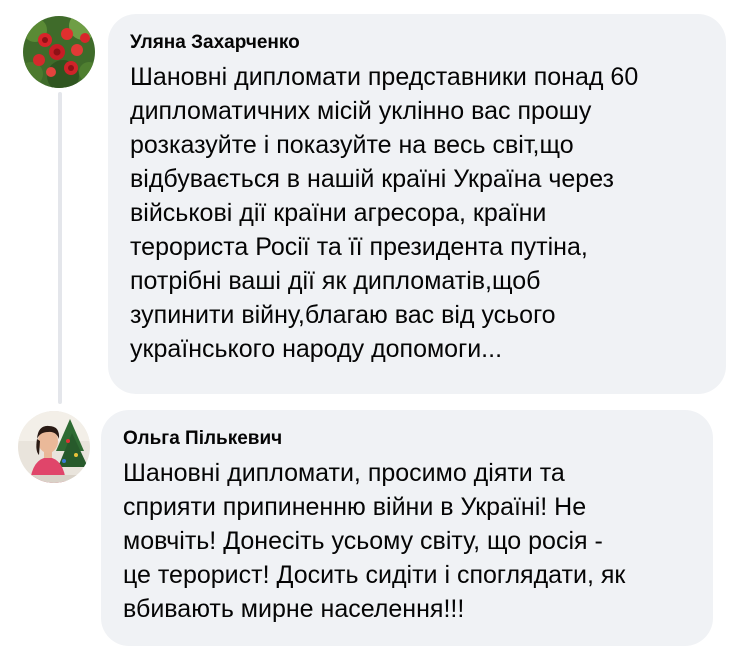 The height and width of the screenshot is (662, 750). What do you see at coordinates (294, 609) in the screenshot?
I see `comment-text-line: вбивають мирне населення!!!` at bounding box center [294, 609].